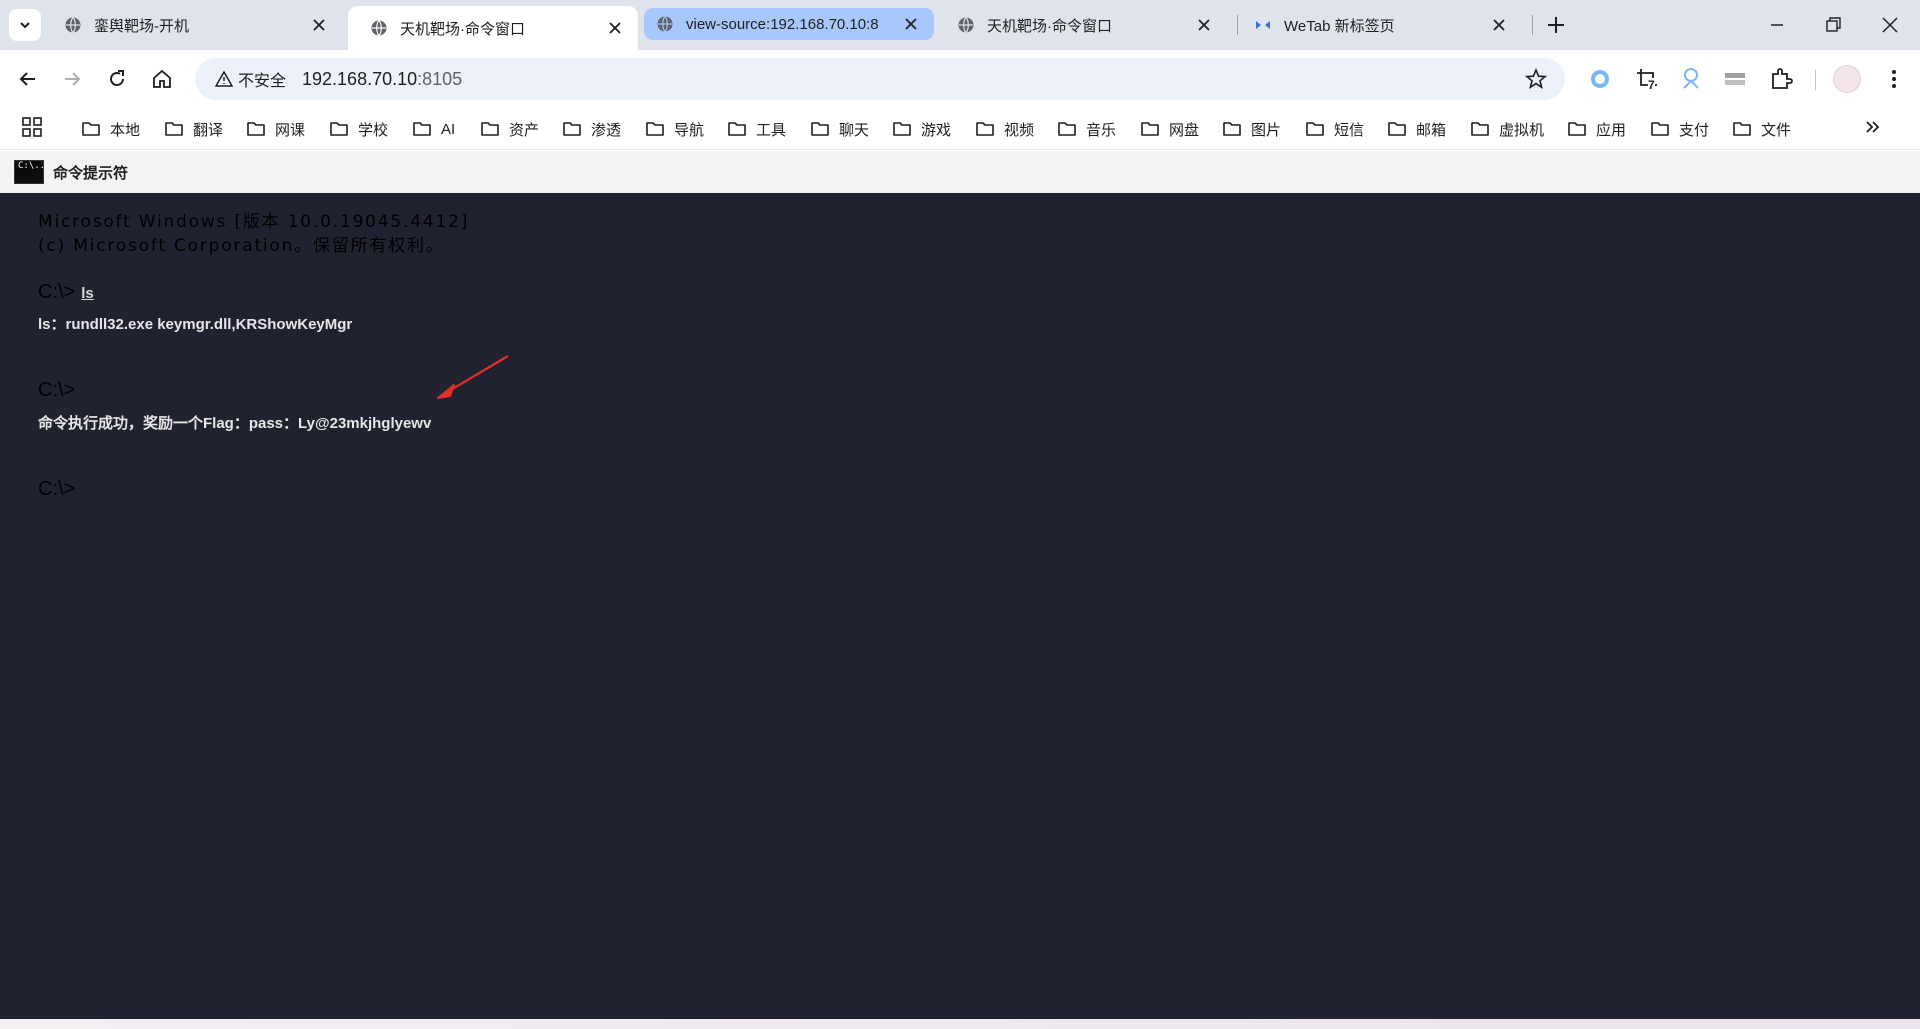 Image resolution: width=1920 pixels, height=1029 pixels. I want to click on bookmark-label: AI, so click(448, 129).